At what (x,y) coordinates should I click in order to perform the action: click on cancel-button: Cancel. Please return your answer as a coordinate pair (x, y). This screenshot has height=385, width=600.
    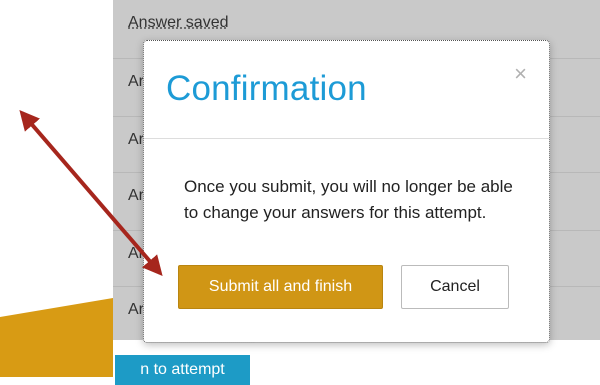
    Looking at the image, I should click on (455, 287).